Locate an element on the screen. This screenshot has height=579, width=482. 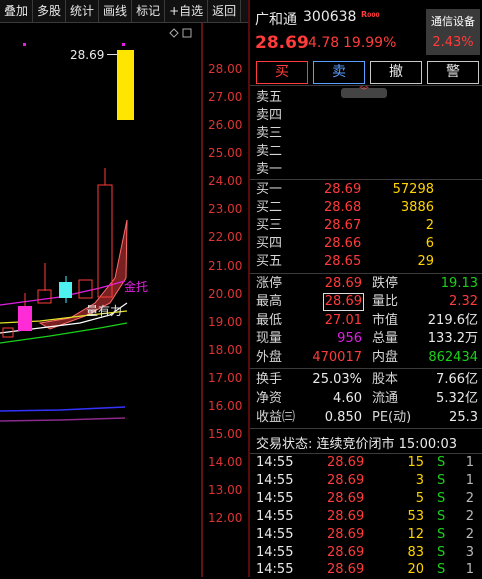
price-tick-label: 19.00 is located at coordinates (225, 322).